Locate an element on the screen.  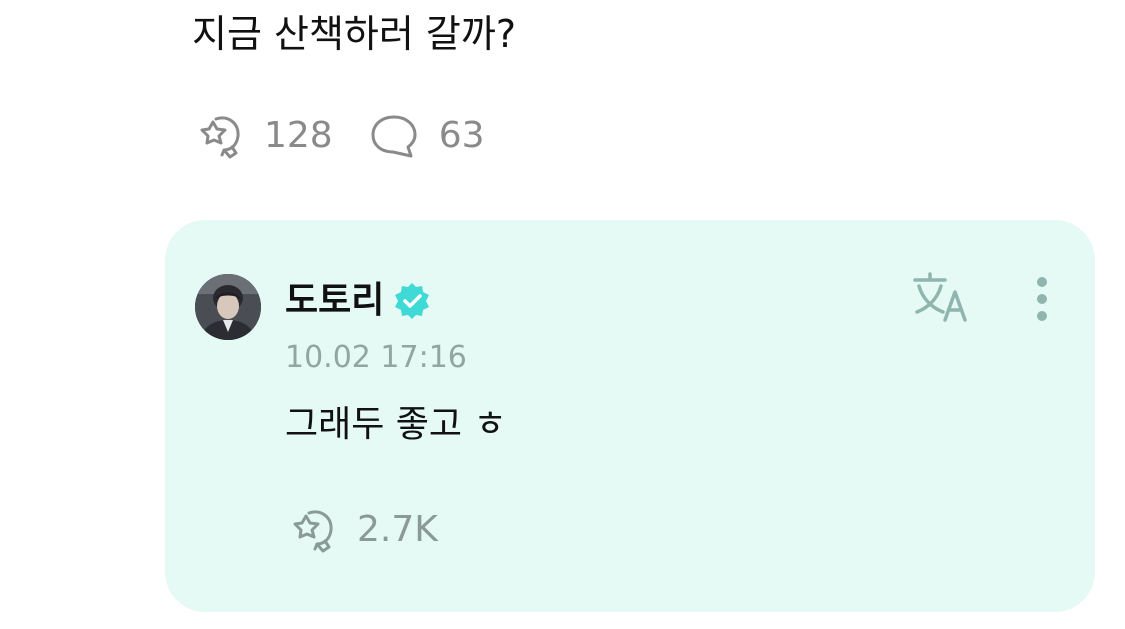
verified-badge-icon is located at coordinates (412, 301).